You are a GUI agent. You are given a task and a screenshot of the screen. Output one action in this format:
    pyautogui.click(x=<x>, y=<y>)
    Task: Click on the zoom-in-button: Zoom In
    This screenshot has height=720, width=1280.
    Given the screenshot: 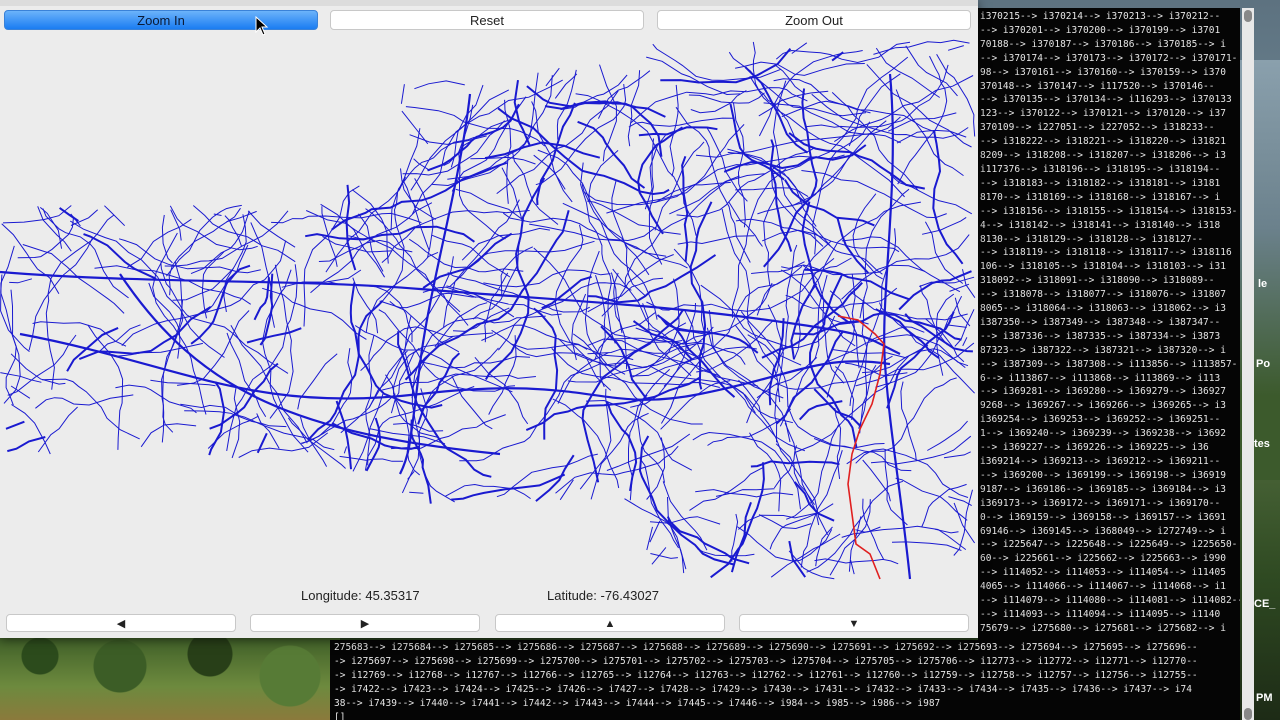 What is the action you would take?
    pyautogui.click(x=161, y=20)
    